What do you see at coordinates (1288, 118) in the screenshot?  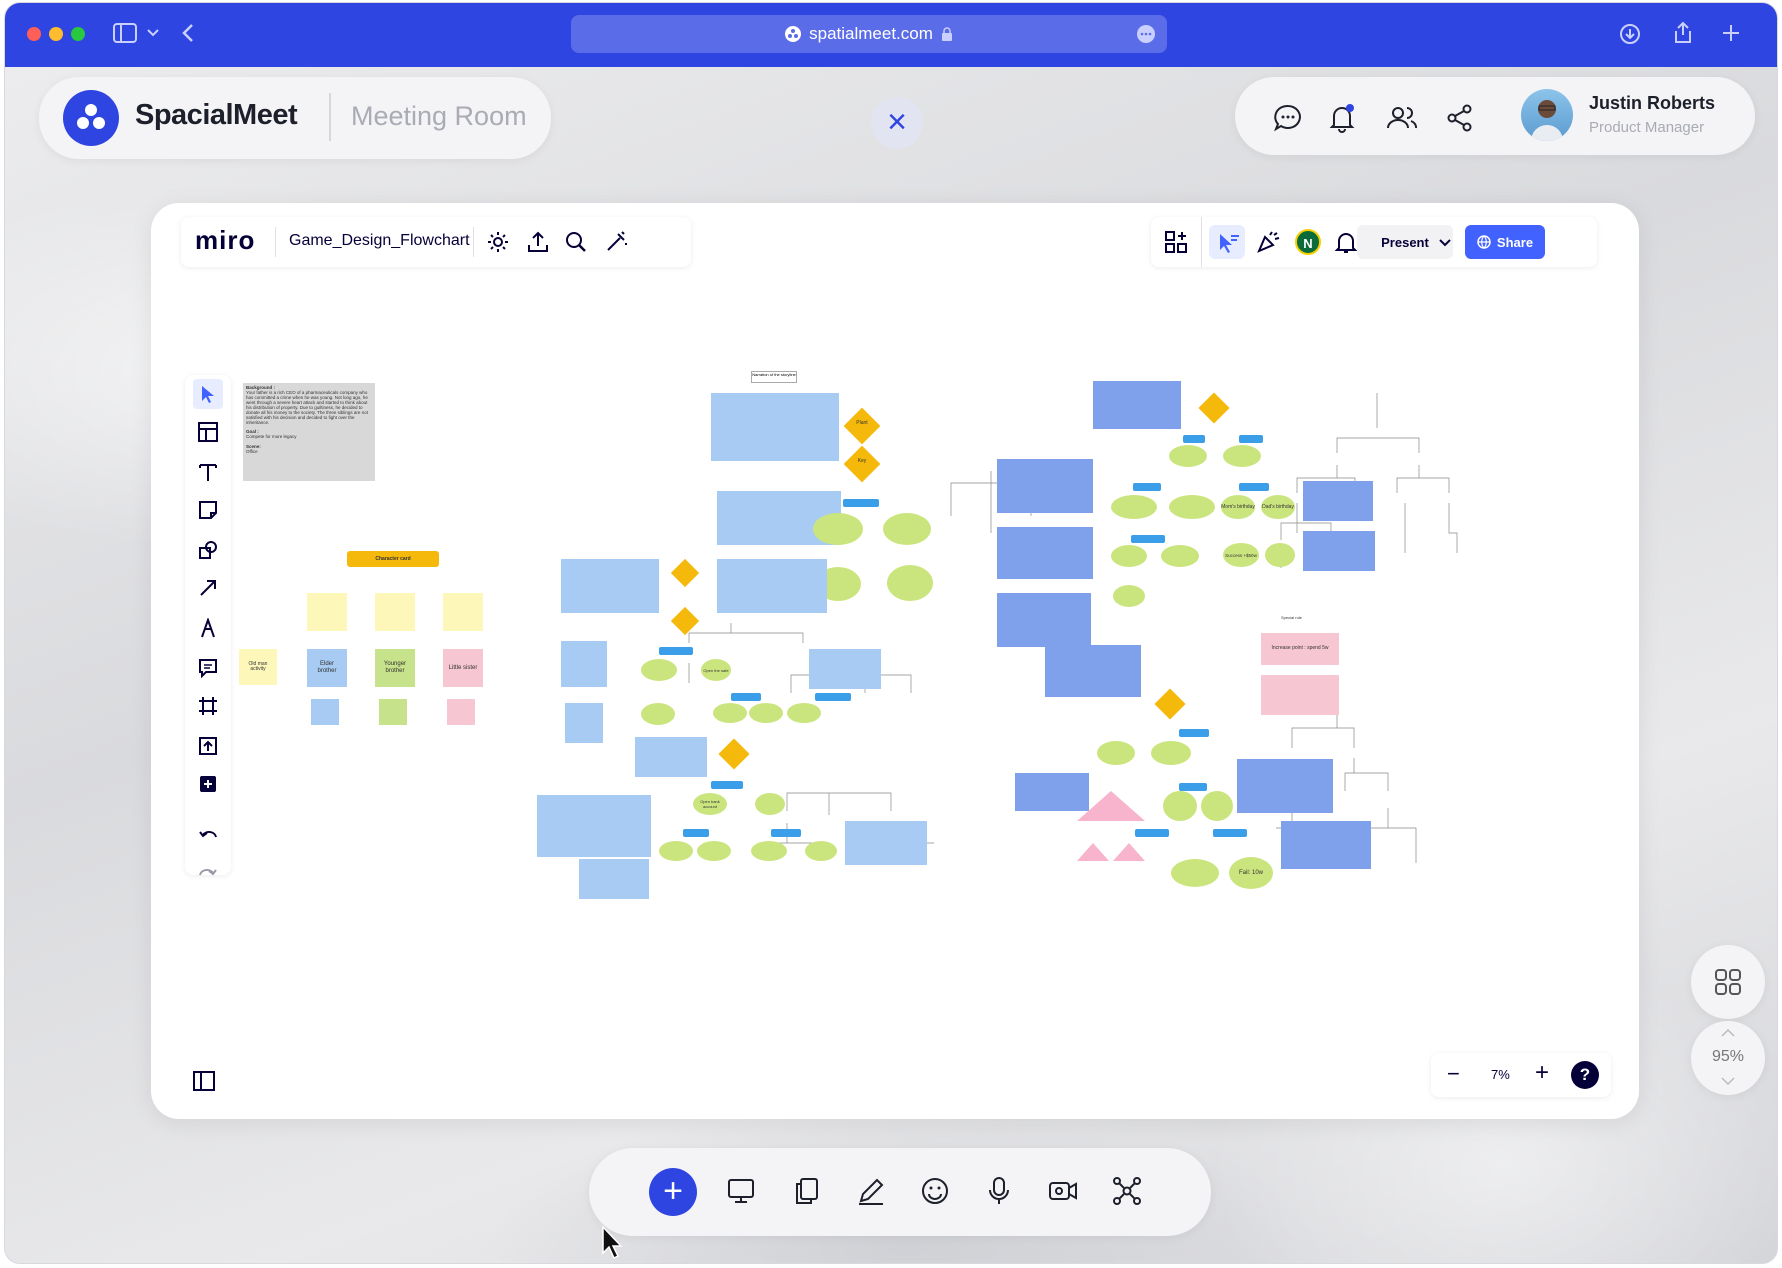 I see `chat-icon` at bounding box center [1288, 118].